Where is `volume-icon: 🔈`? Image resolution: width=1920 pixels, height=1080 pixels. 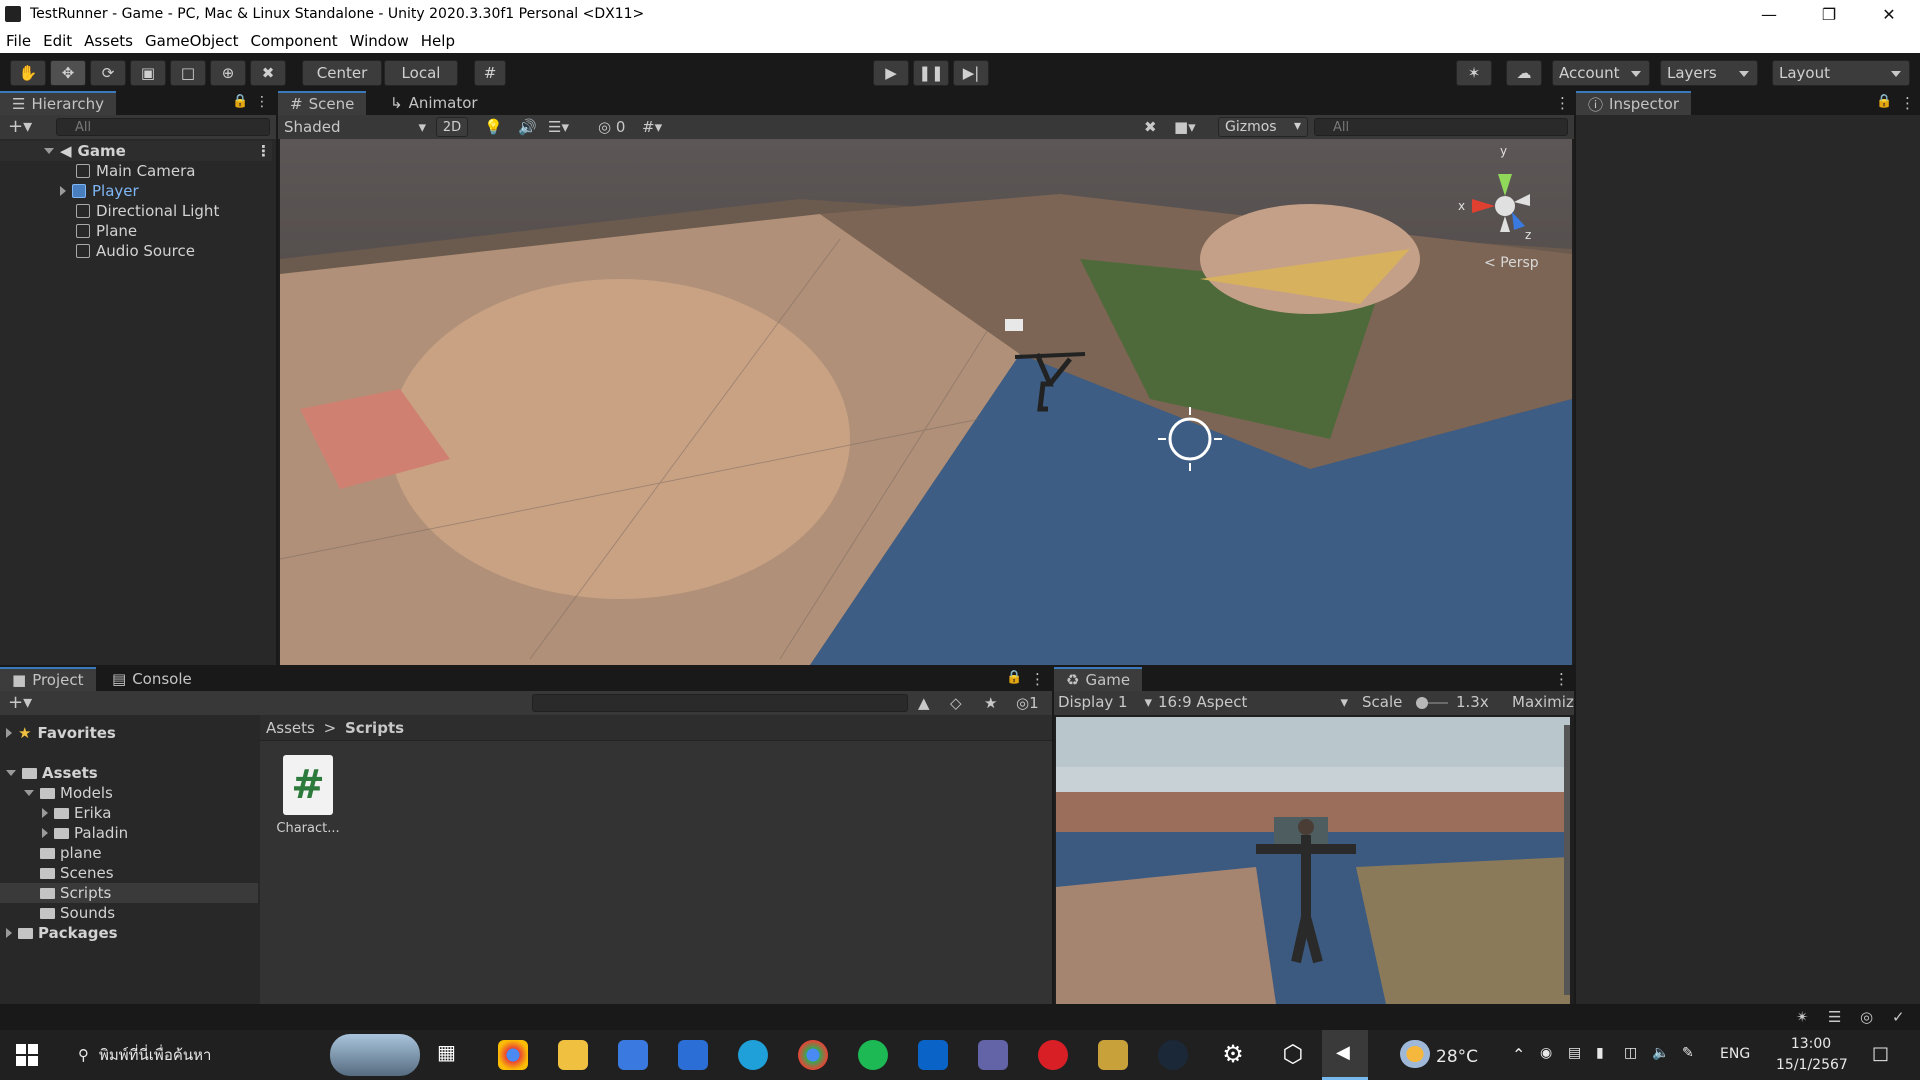 volume-icon: 🔈 is located at coordinates (1660, 1053).